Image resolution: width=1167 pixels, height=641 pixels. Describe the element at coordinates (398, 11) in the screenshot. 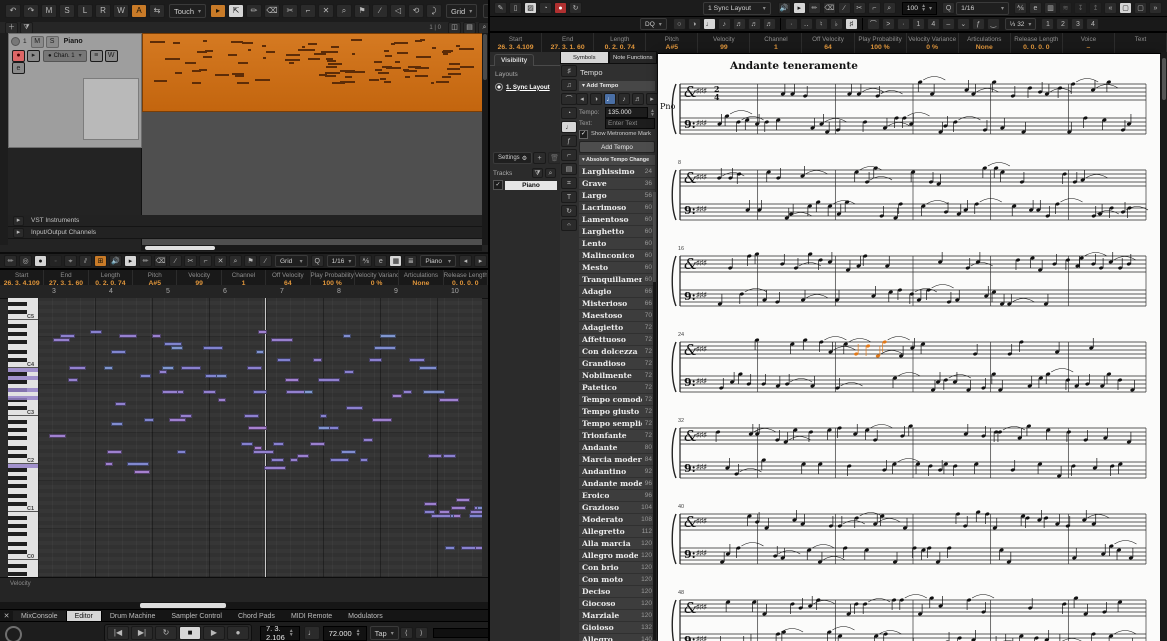

I see `play-tool: ◁` at that location.